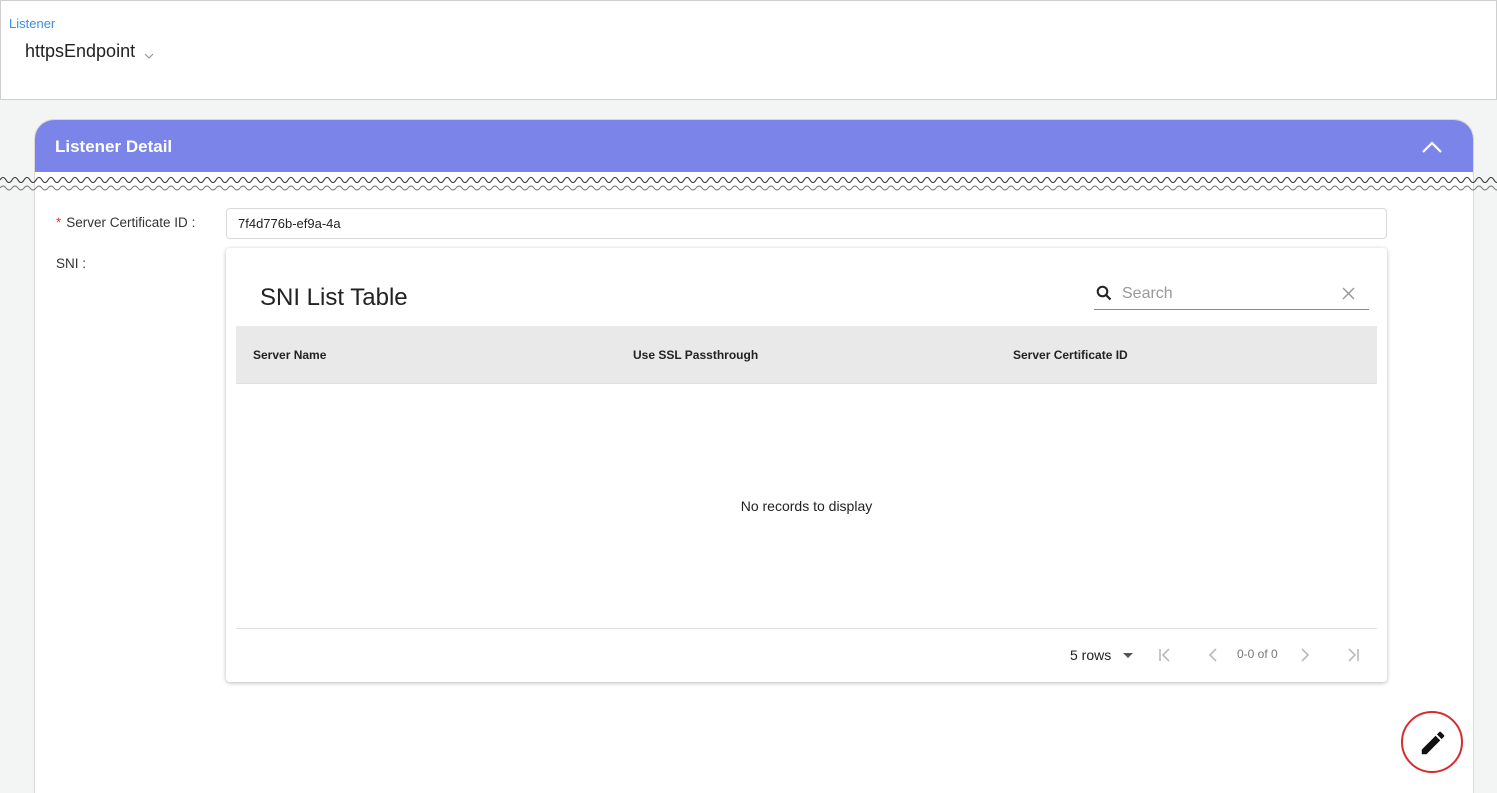 The image size is (1497, 793). I want to click on listener-select: httpsEndpoint, so click(90, 51).